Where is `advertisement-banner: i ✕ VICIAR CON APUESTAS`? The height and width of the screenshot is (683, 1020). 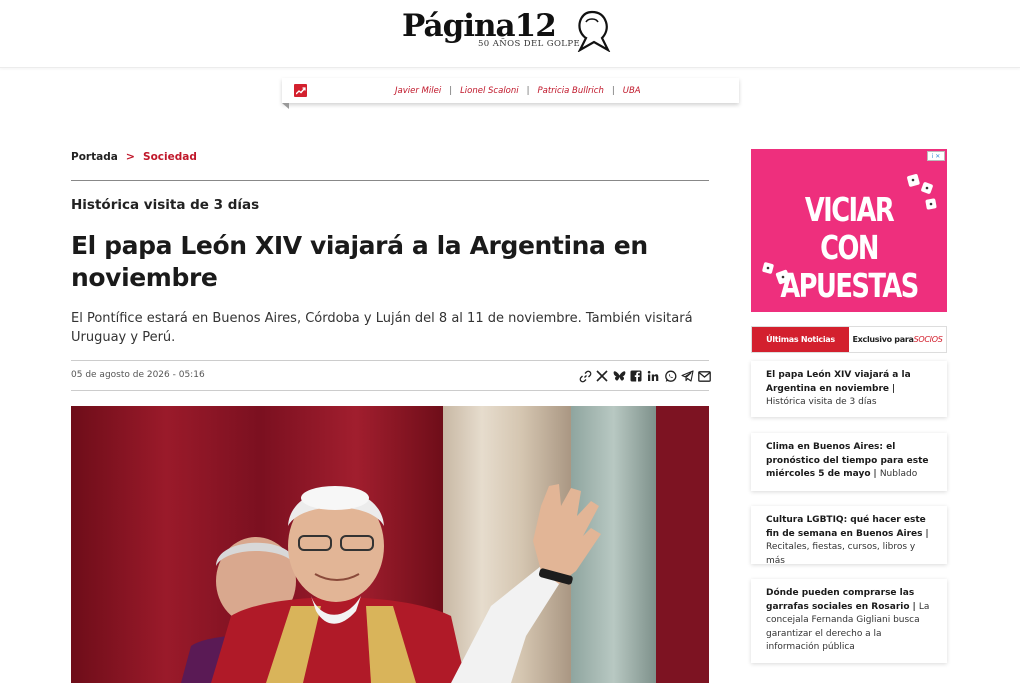
advertisement-banner: i ✕ VICIAR CON APUESTAS is located at coordinates (849, 230).